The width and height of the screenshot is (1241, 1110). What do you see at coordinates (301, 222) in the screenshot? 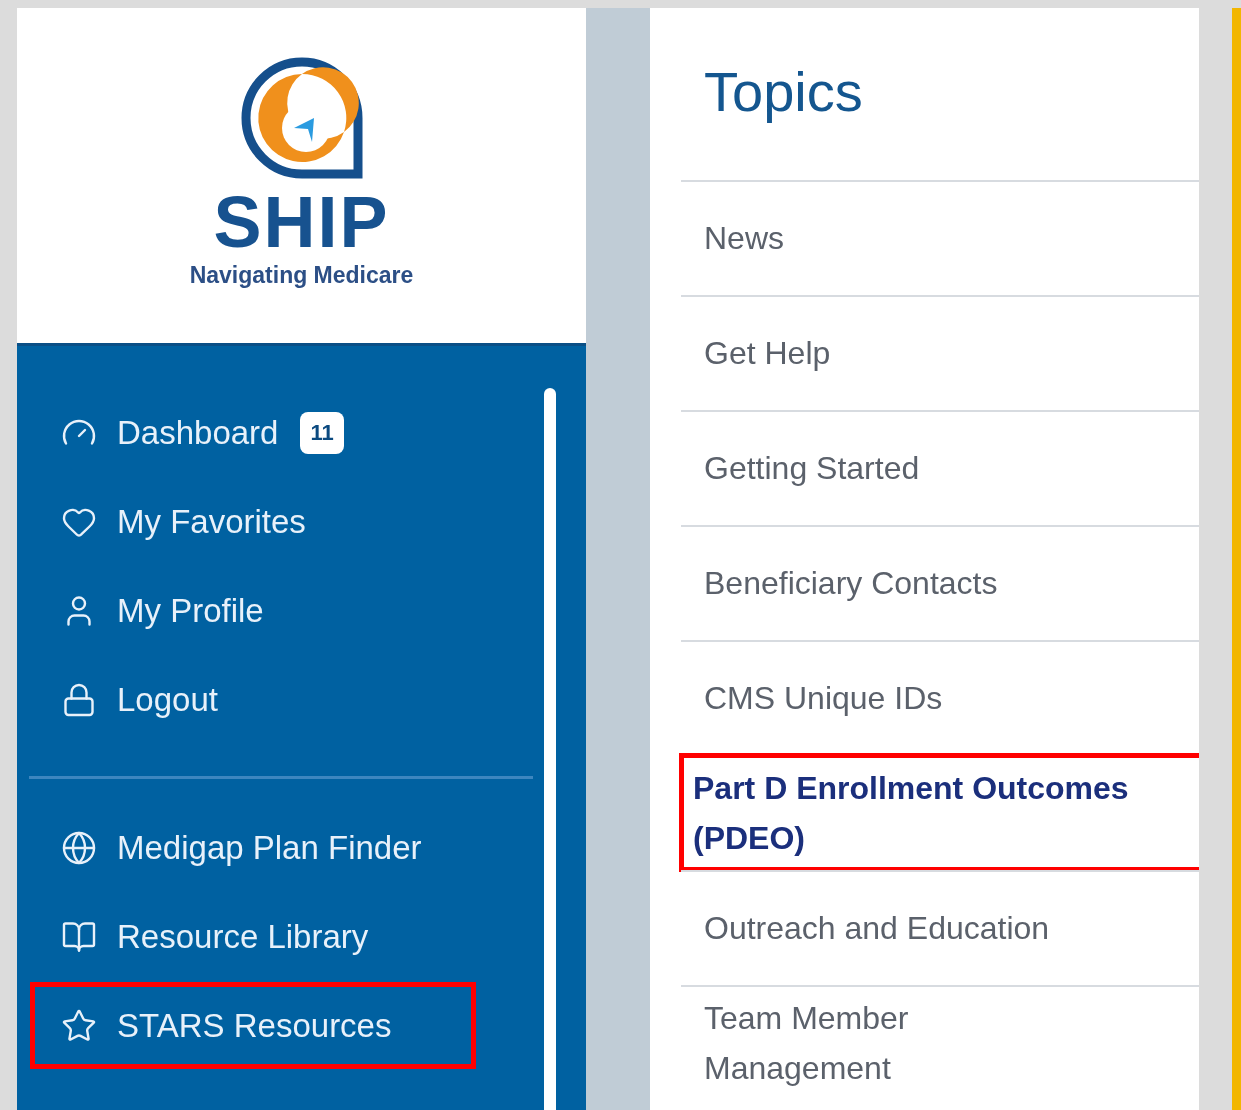
I see `logo-wordmark: SHIP` at bounding box center [301, 222].